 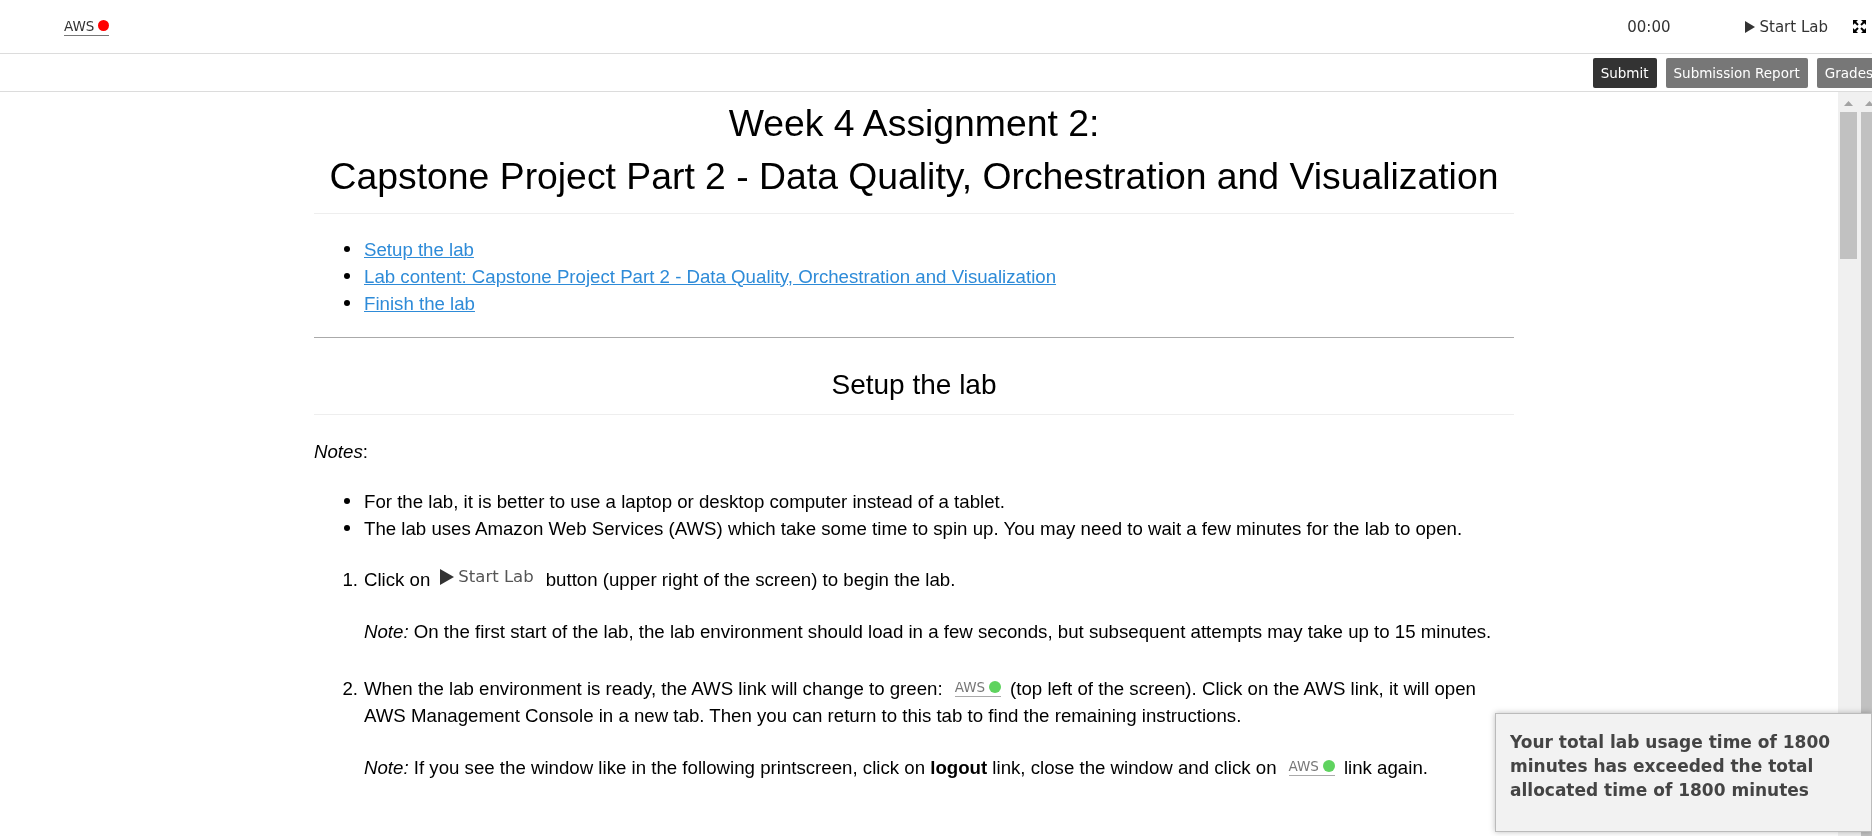 I want to click on page-title: Week 4 Assignment 2: Capstone Project Part 2 - Data Quality, Orchestration and Visualization, so click(x=914, y=155).